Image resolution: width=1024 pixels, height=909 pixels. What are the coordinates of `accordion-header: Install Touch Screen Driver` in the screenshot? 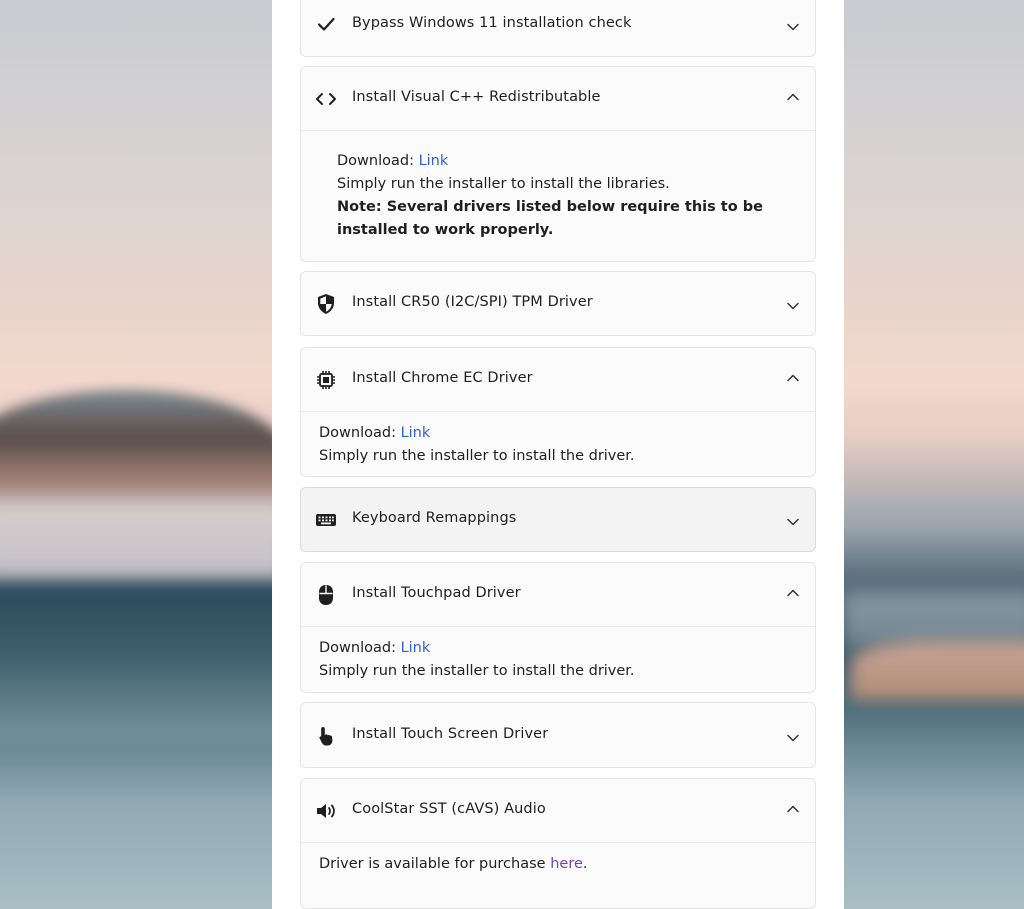 It's located at (558, 735).